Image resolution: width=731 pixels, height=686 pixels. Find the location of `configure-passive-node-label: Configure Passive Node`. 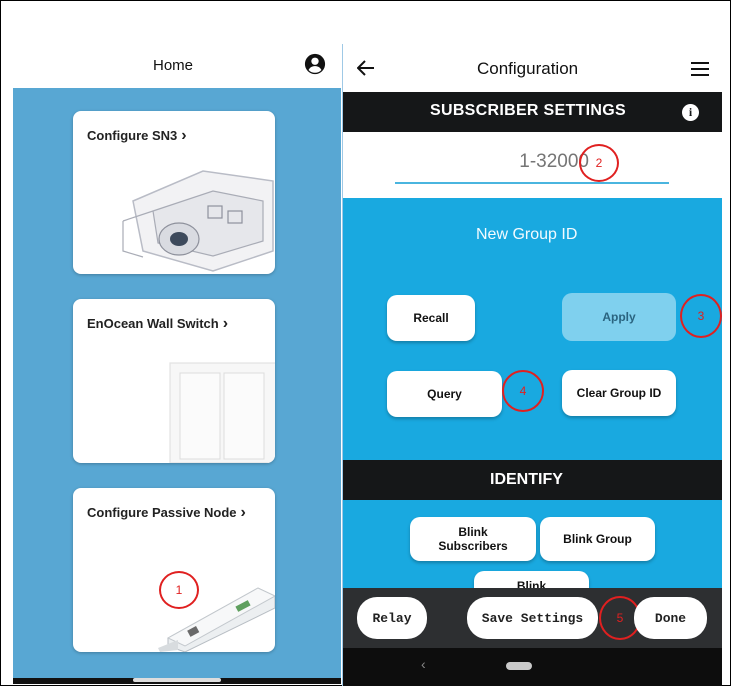

configure-passive-node-label: Configure Passive Node is located at coordinates (162, 512).